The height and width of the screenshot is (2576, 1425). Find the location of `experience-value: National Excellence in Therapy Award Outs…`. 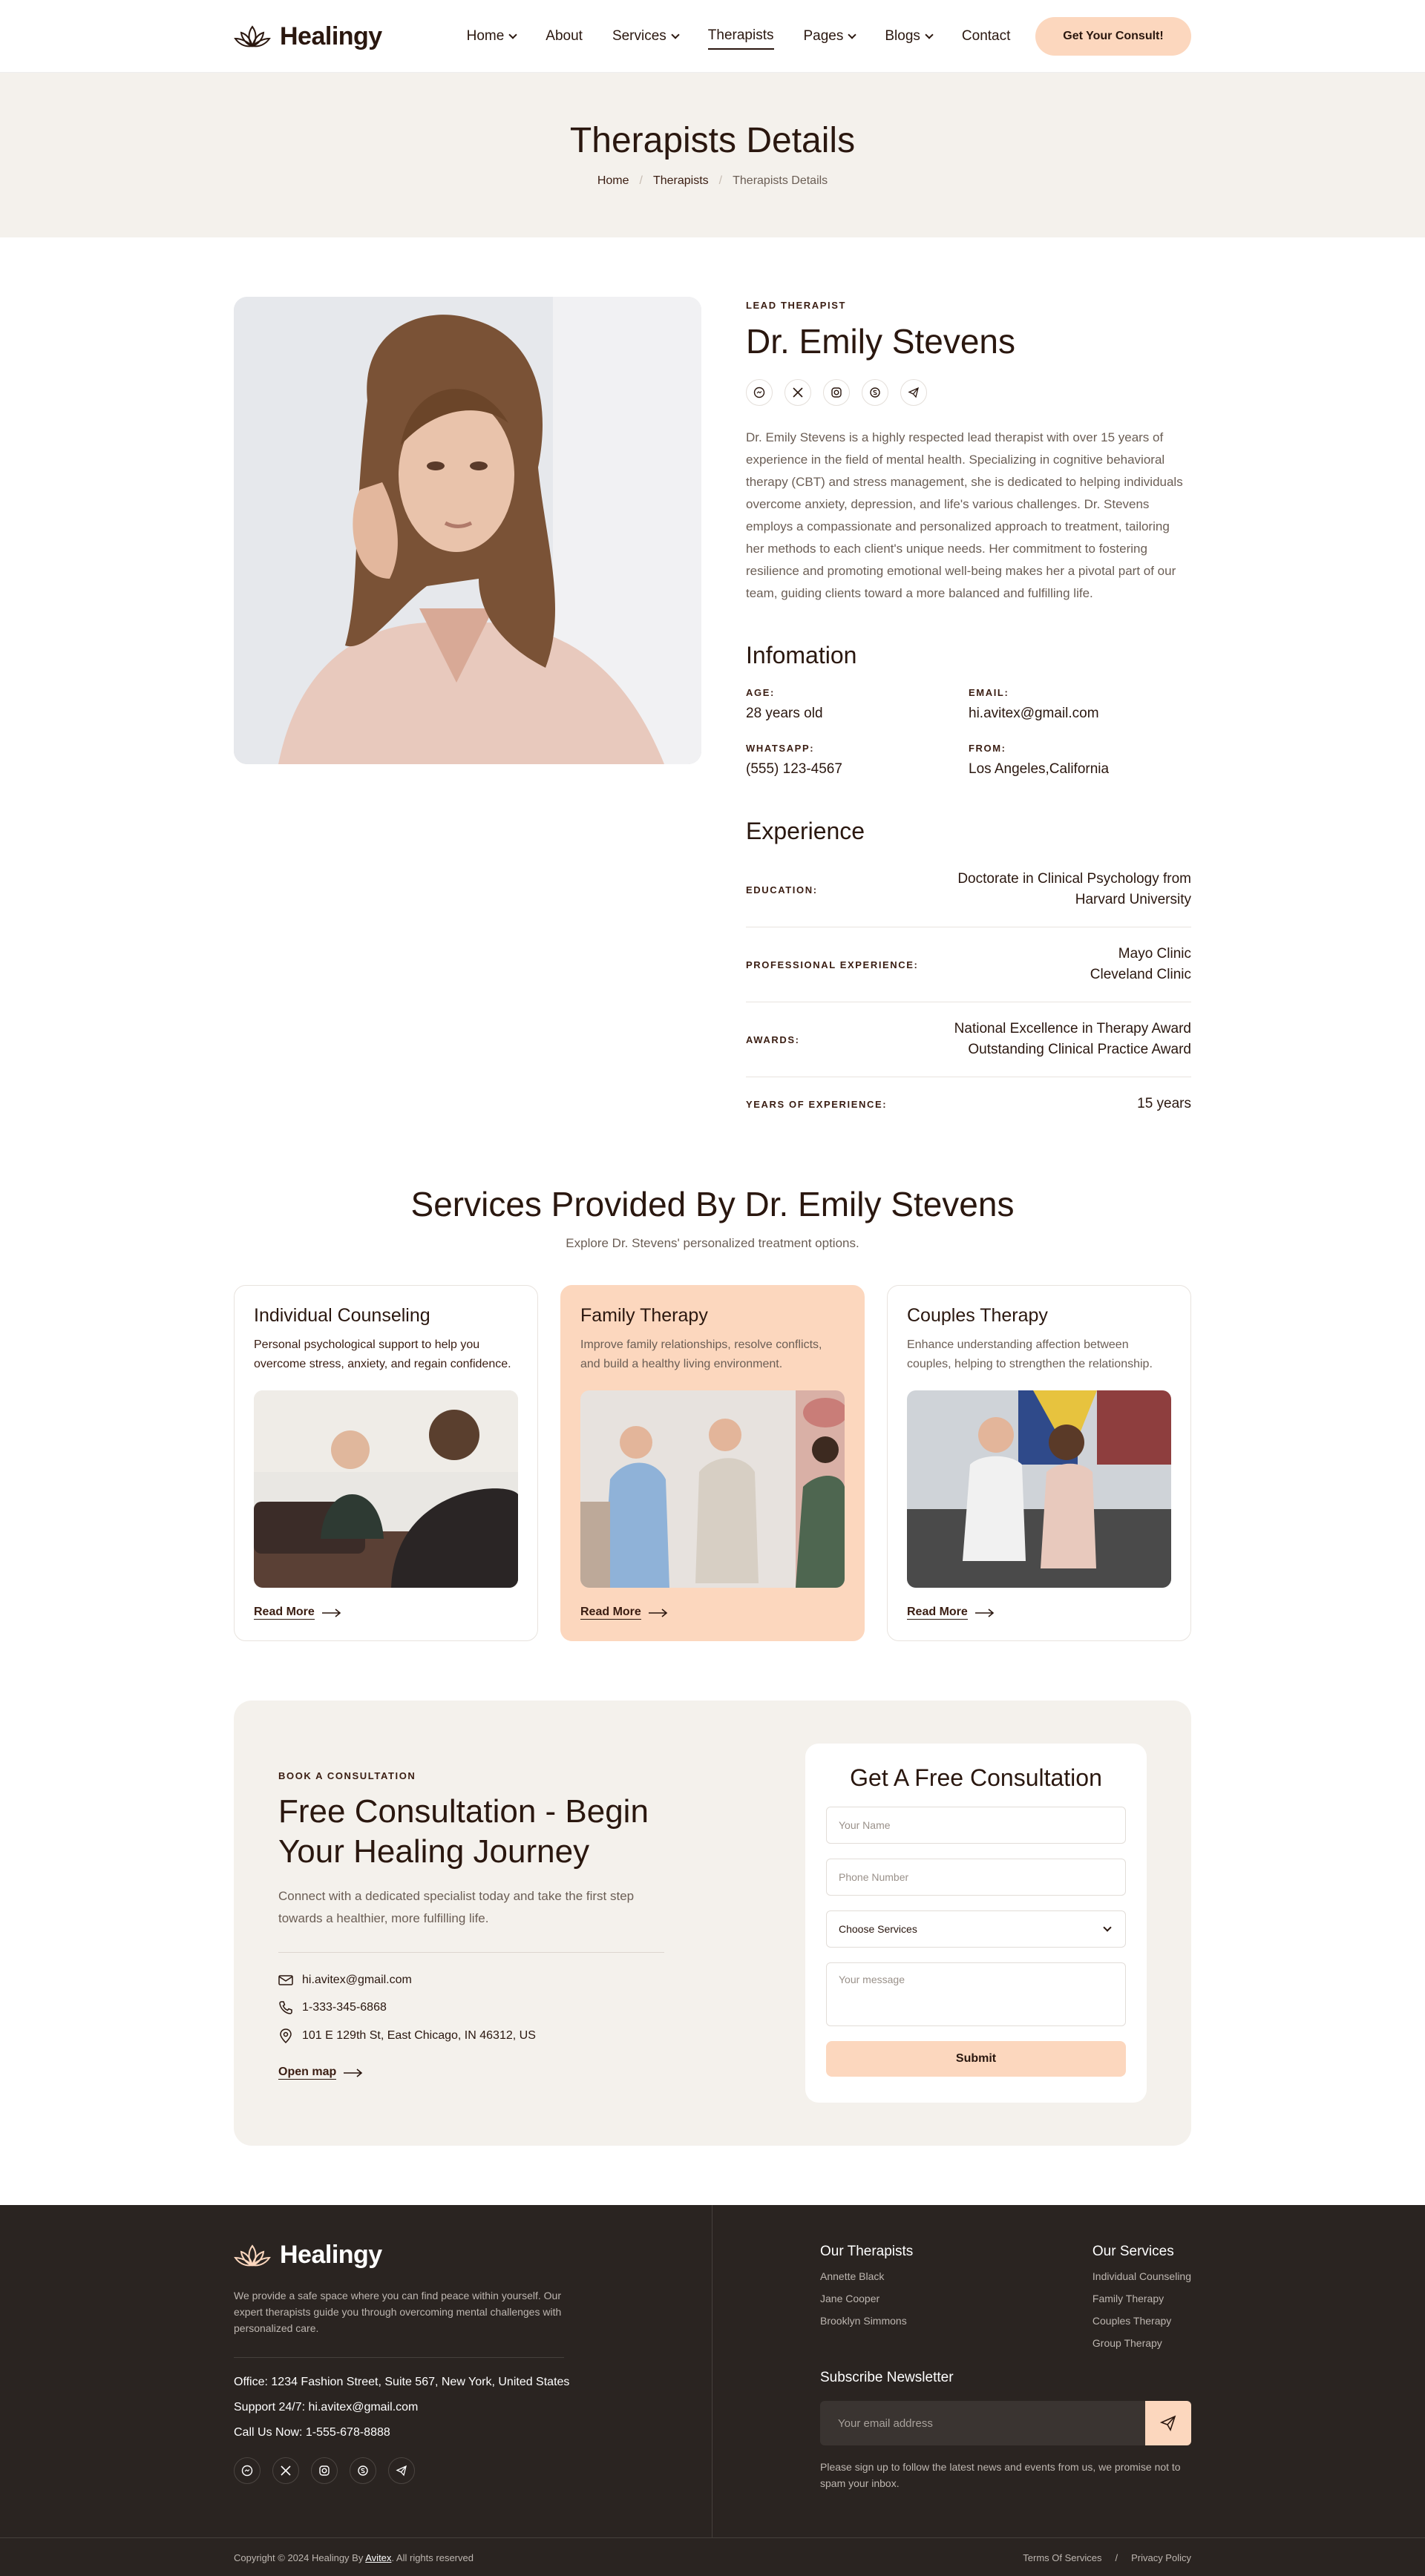

experience-value: National Excellence in Therapy Award Outs… is located at coordinates (1072, 1039).